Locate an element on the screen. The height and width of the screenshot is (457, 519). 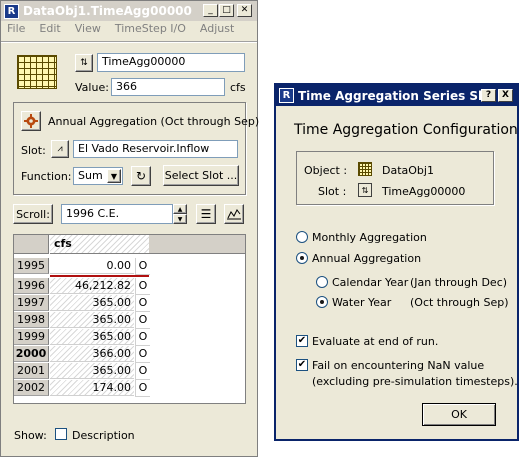
calendar-year-description: (Jan through Dec) is located at coordinates (459, 282).